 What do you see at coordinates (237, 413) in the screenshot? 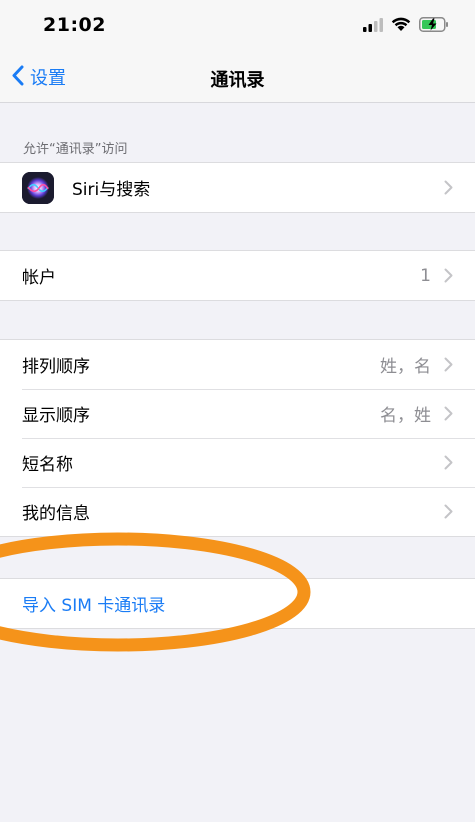
I see `display-order-row: 显示顺序 名，姓` at bounding box center [237, 413].